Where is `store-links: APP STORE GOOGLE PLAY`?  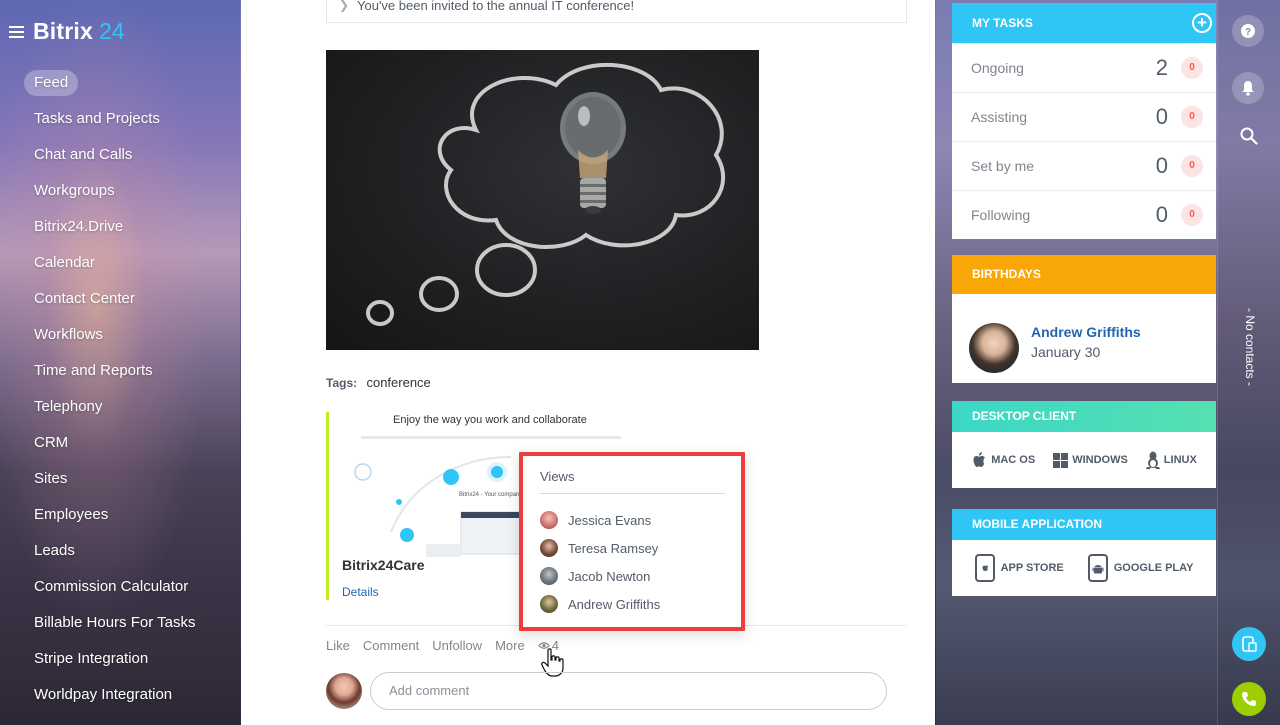
store-links: APP STORE GOOGLE PLAY is located at coordinates (1084, 568).